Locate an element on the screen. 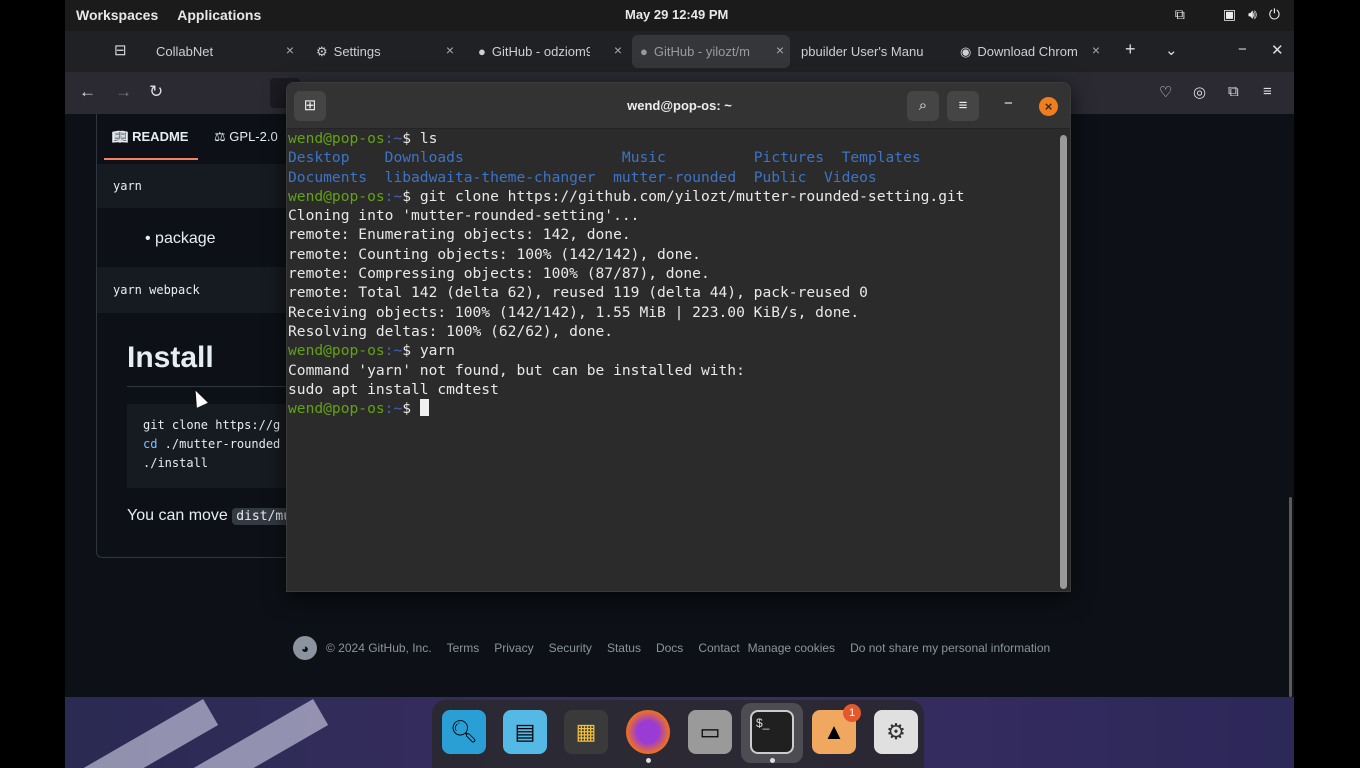  license-tab: ⚖ GPL-2.0 is located at coordinates (246, 137).